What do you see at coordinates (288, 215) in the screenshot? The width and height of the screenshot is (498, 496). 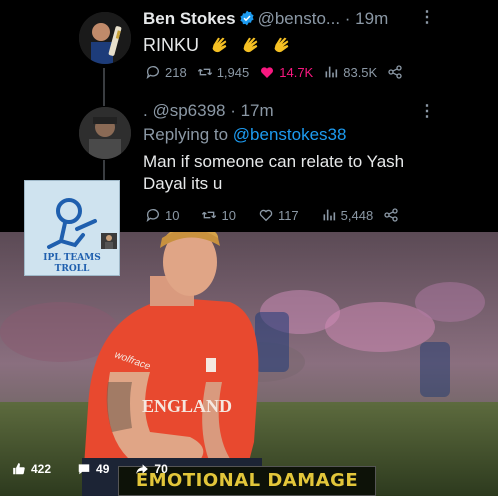 I see `like-count: 117` at bounding box center [288, 215].